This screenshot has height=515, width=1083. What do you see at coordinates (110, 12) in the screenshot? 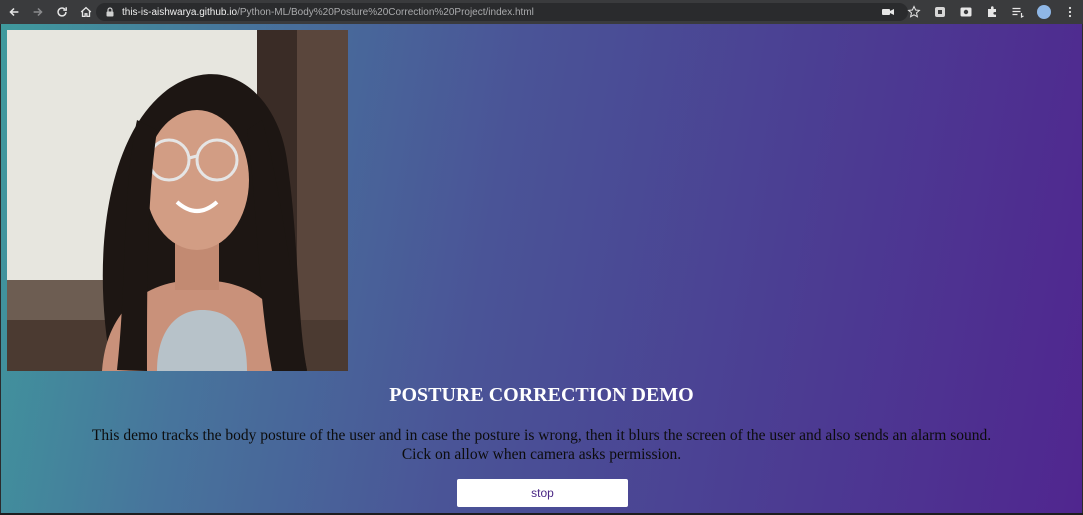
I see `lock-icon` at bounding box center [110, 12].